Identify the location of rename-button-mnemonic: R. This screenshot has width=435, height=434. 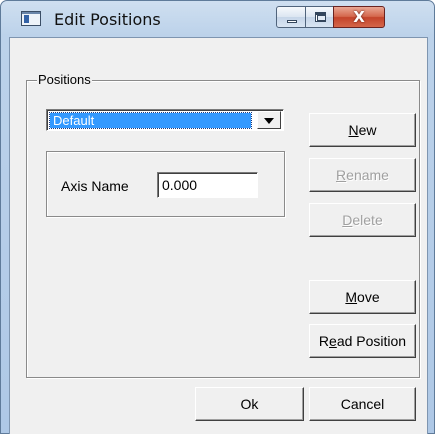
(341, 175).